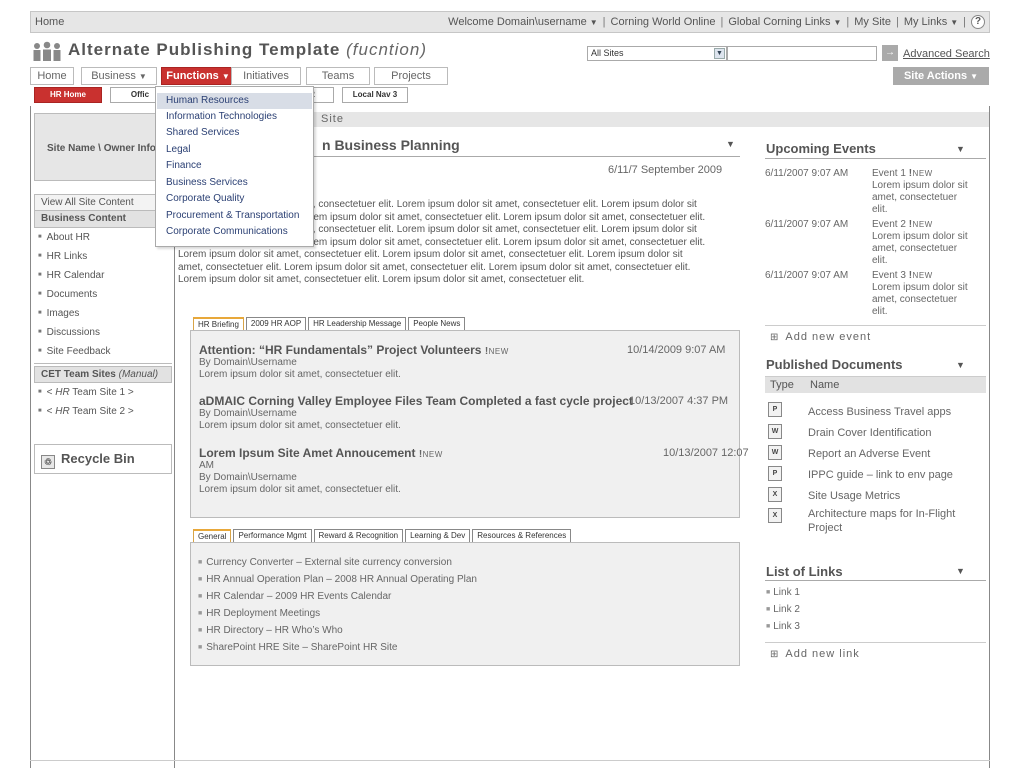 The image size is (1024, 768). I want to click on sidebar-item-site-feedback: Site Feedback, so click(103, 351).